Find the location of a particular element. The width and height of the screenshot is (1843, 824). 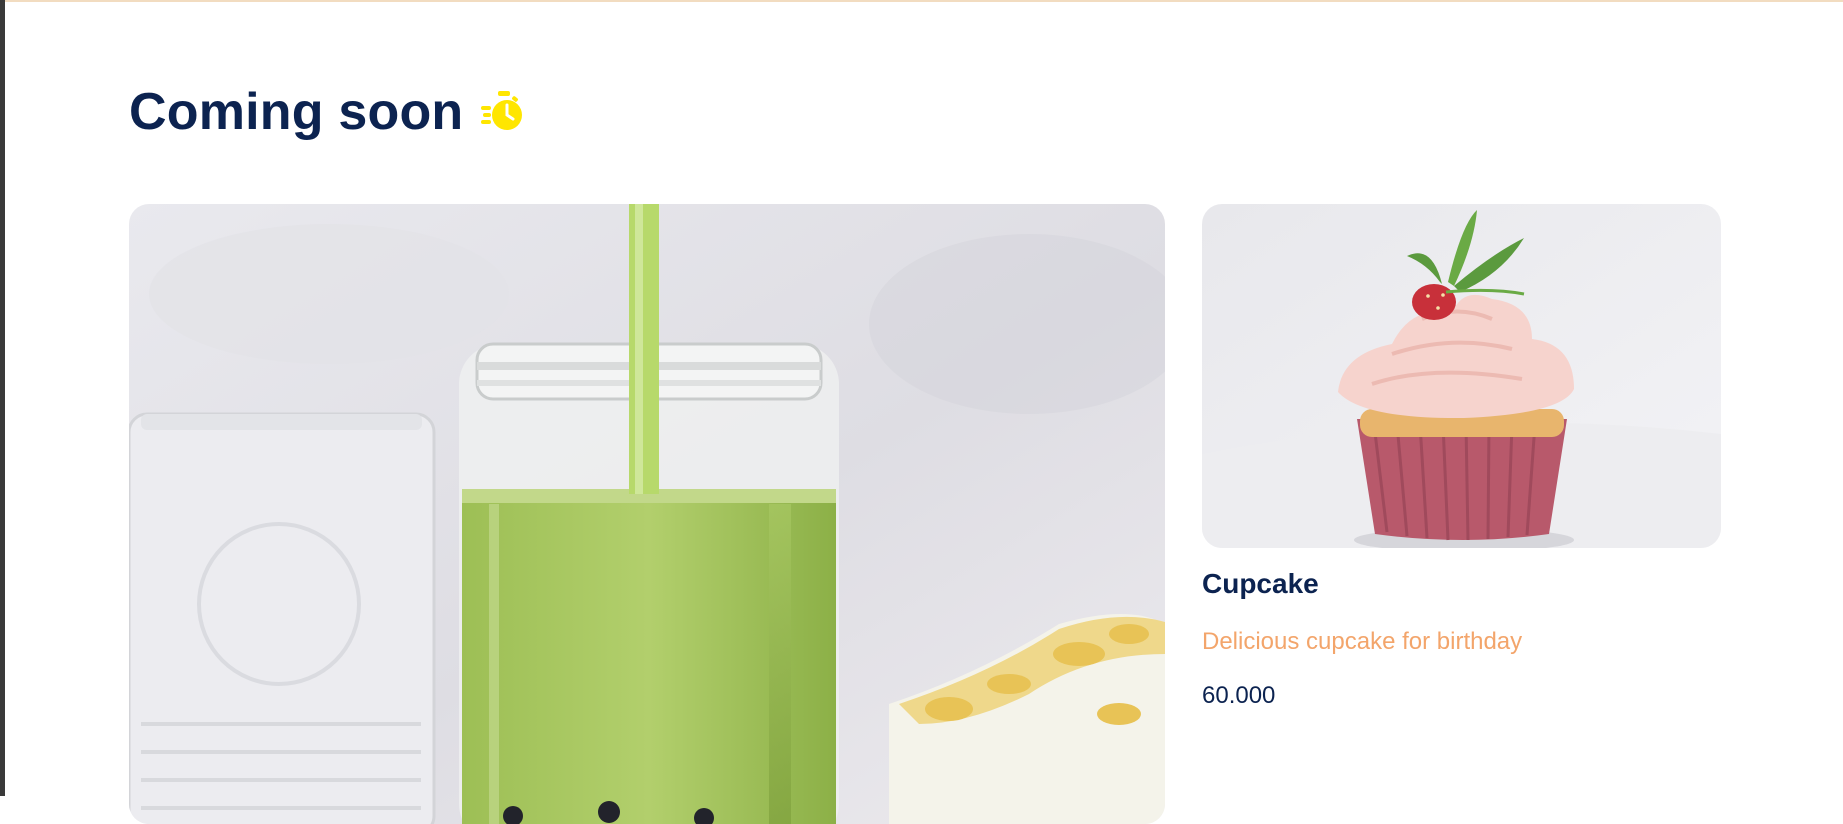

product-description: Delicious cupcake for birthday is located at coordinates (1362, 641).